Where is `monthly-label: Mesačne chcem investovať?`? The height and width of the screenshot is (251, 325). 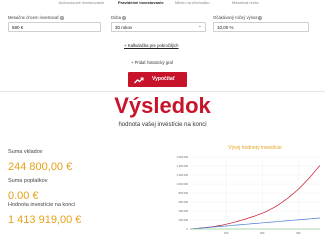
monthly-label: Mesačne chcem investovať? is located at coordinates (36, 17).